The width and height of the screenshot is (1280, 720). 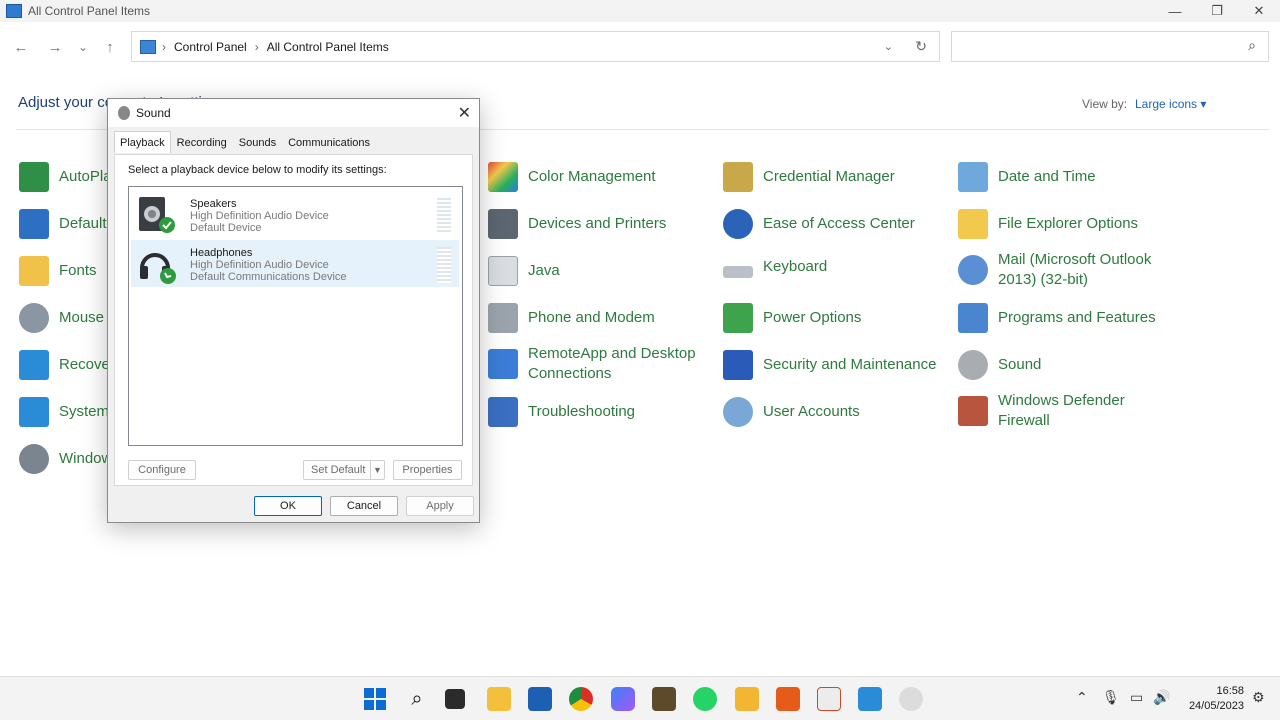 What do you see at coordinates (738, 365) in the screenshot?
I see `security-flag-icon` at bounding box center [738, 365].